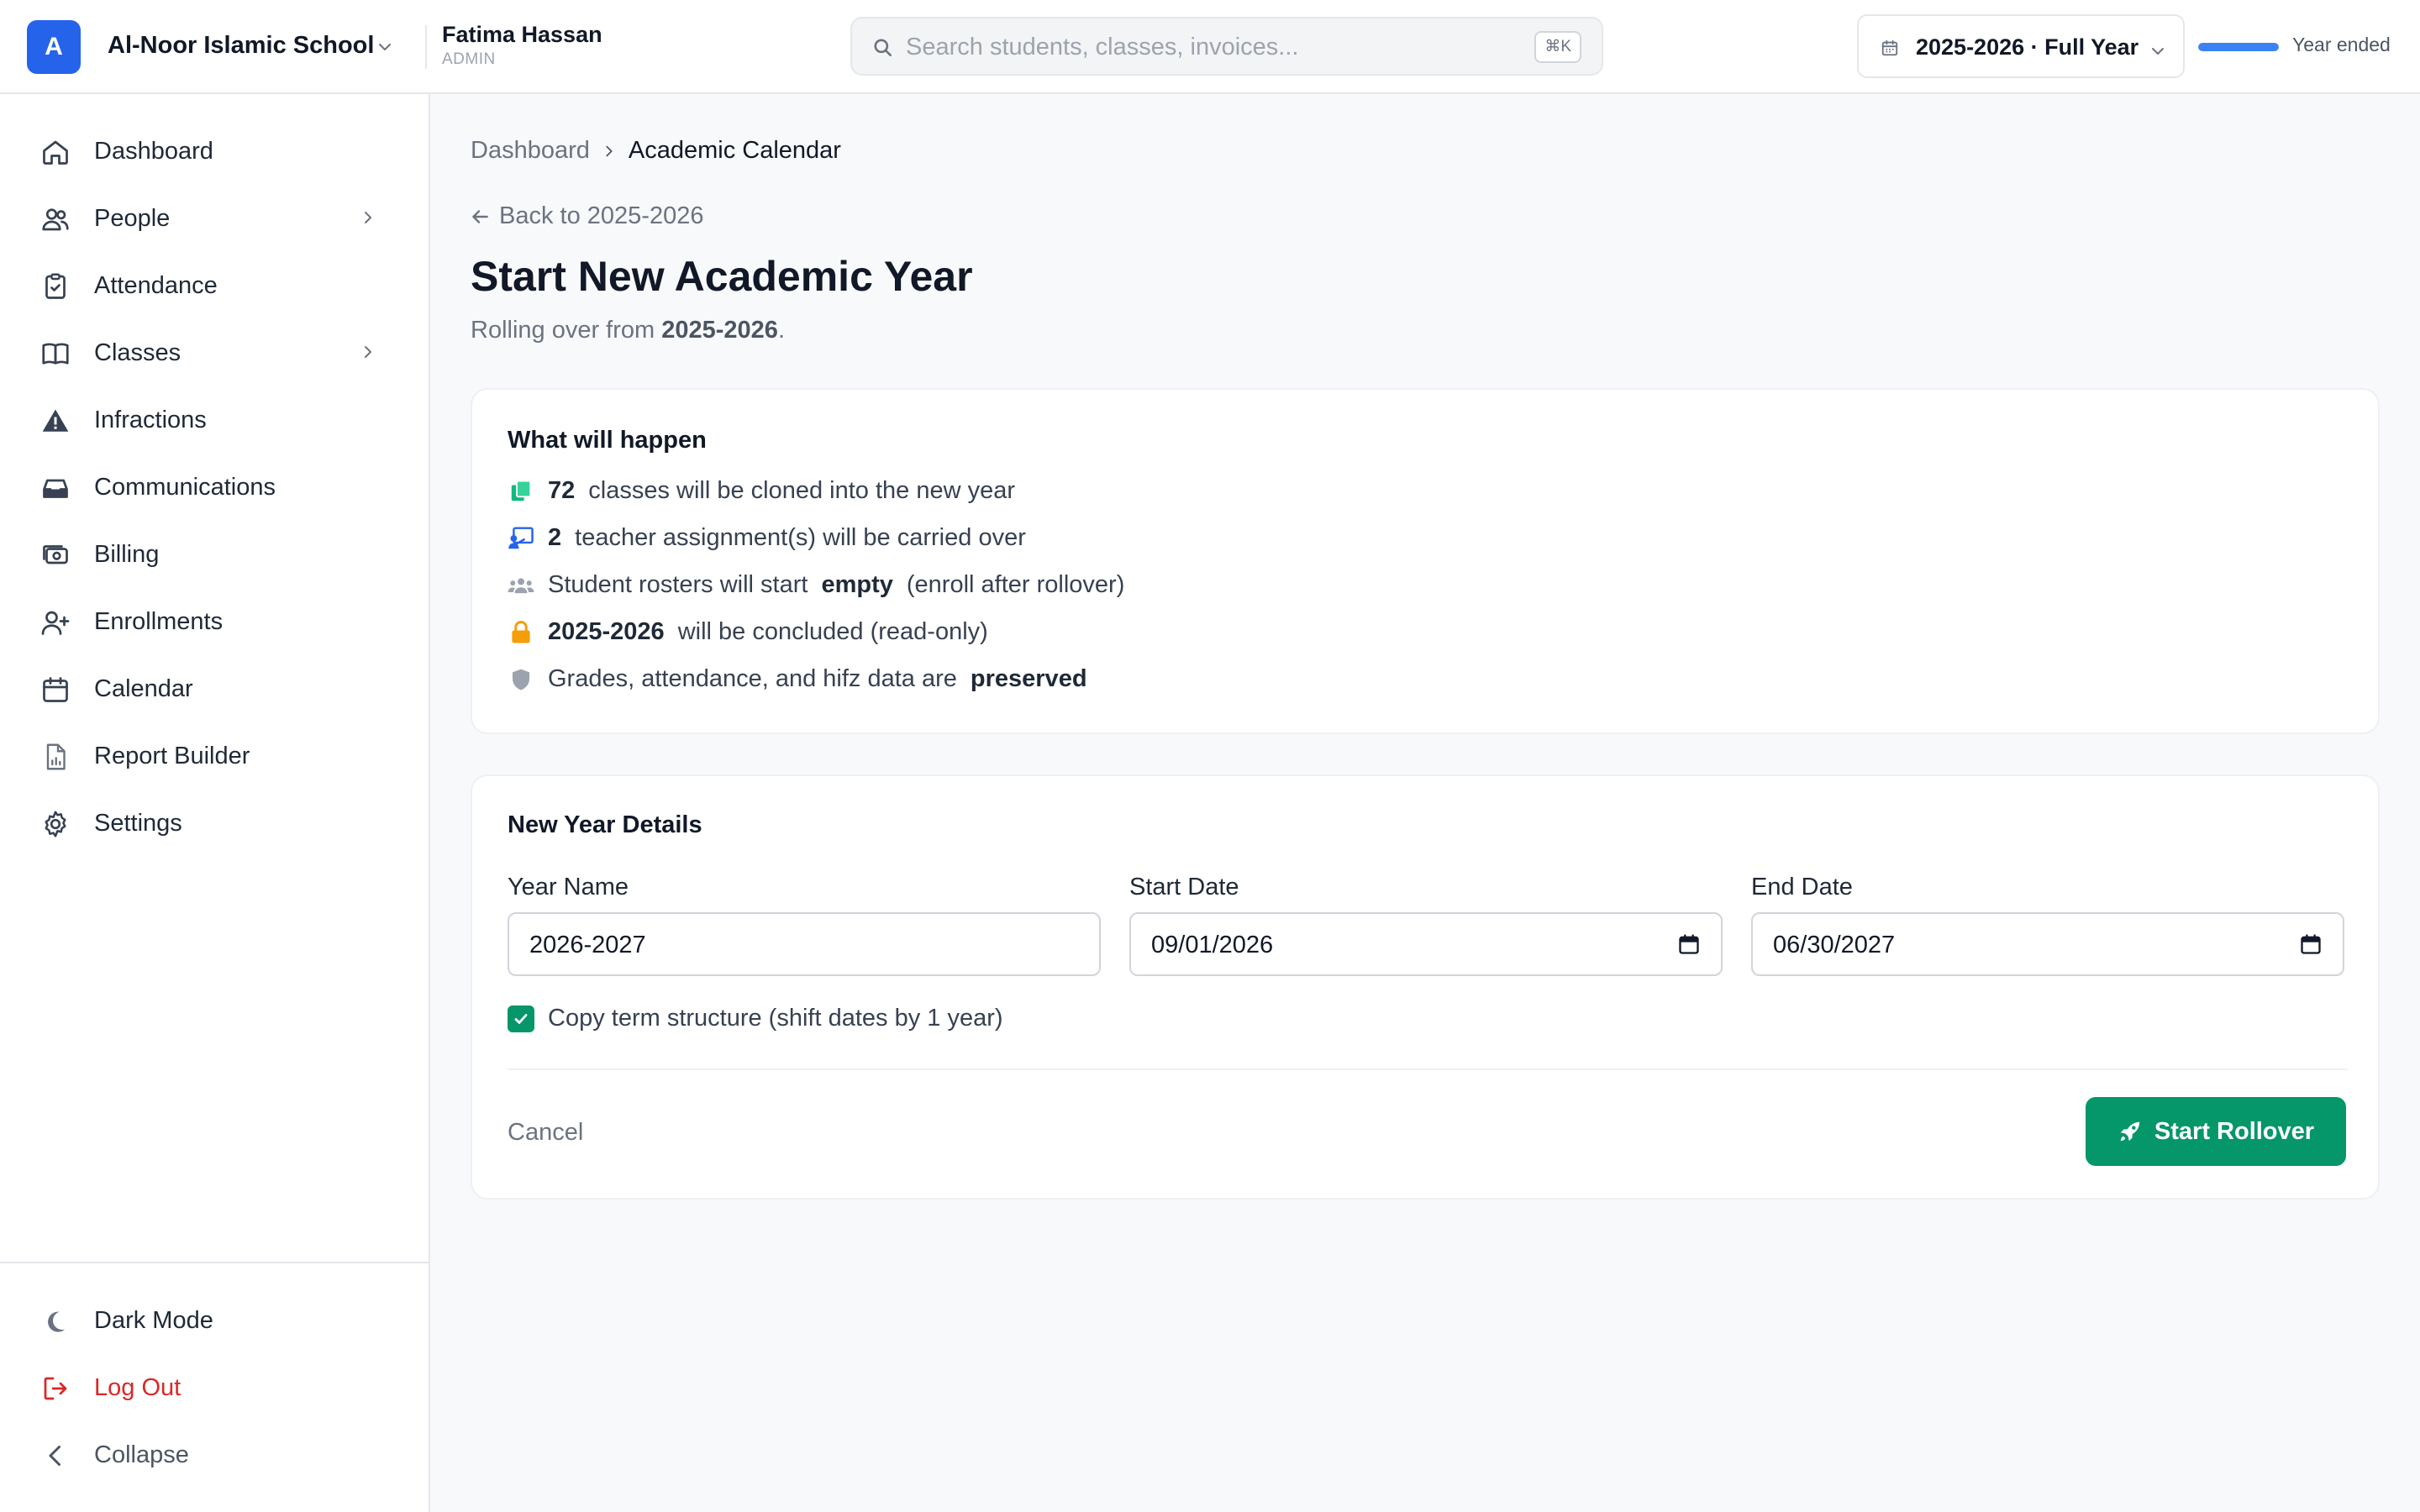 The image size is (2420, 1512). I want to click on teachers-count: 2, so click(555, 537).